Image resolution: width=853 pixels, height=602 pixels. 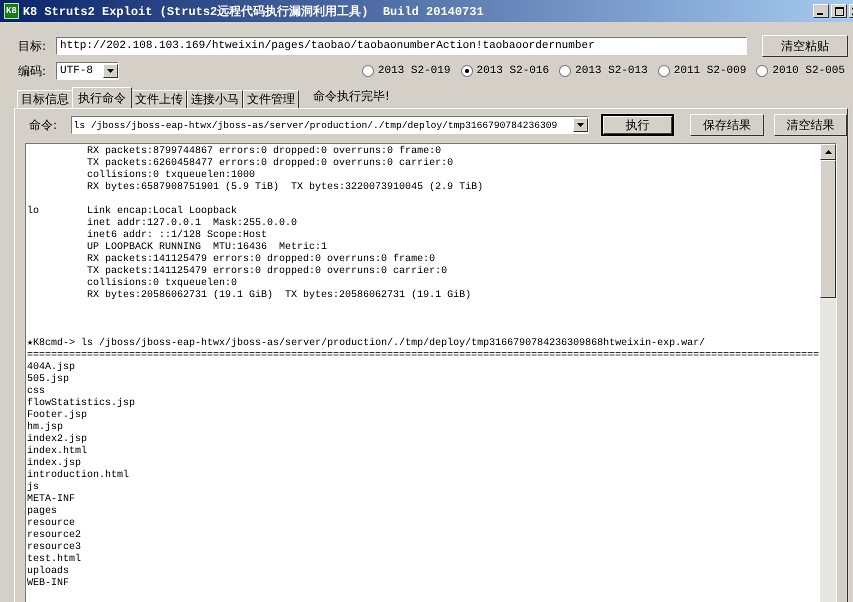 I want to click on status-message: 命令执行完毕!, so click(x=351, y=96).